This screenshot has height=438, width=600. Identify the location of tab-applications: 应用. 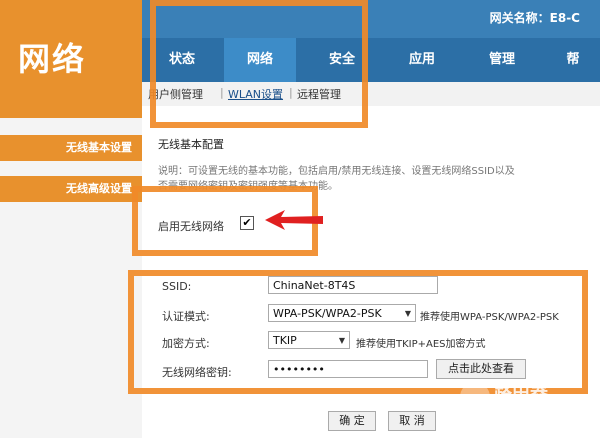
(422, 60).